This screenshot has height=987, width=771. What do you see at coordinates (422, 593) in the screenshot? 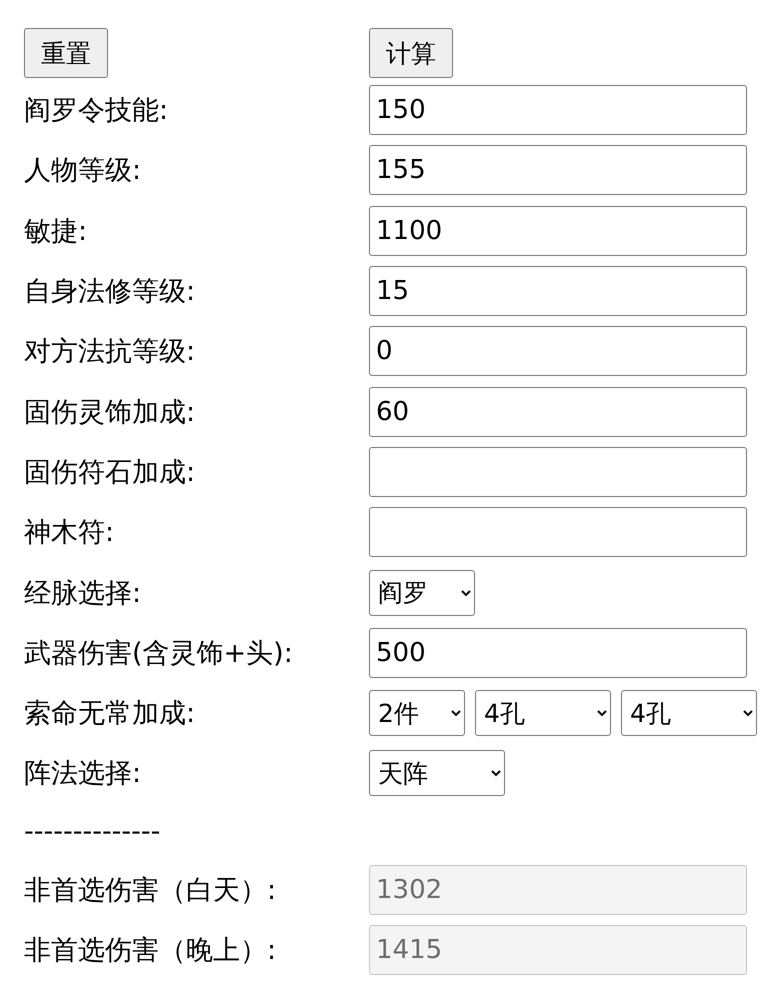
I see `dropdown: 阎罗` at bounding box center [422, 593].